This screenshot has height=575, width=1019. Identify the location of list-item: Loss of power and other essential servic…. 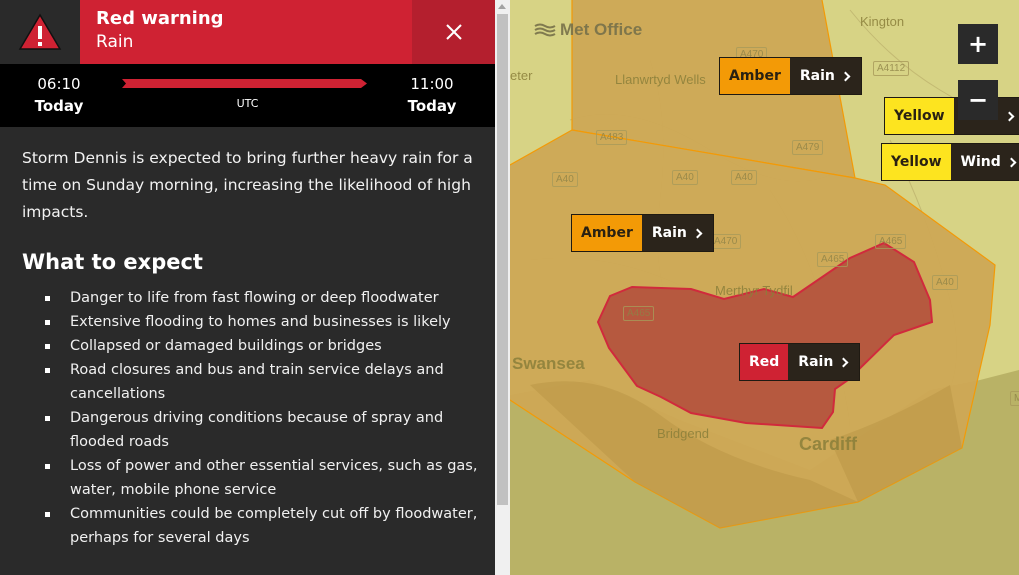
(252, 478).